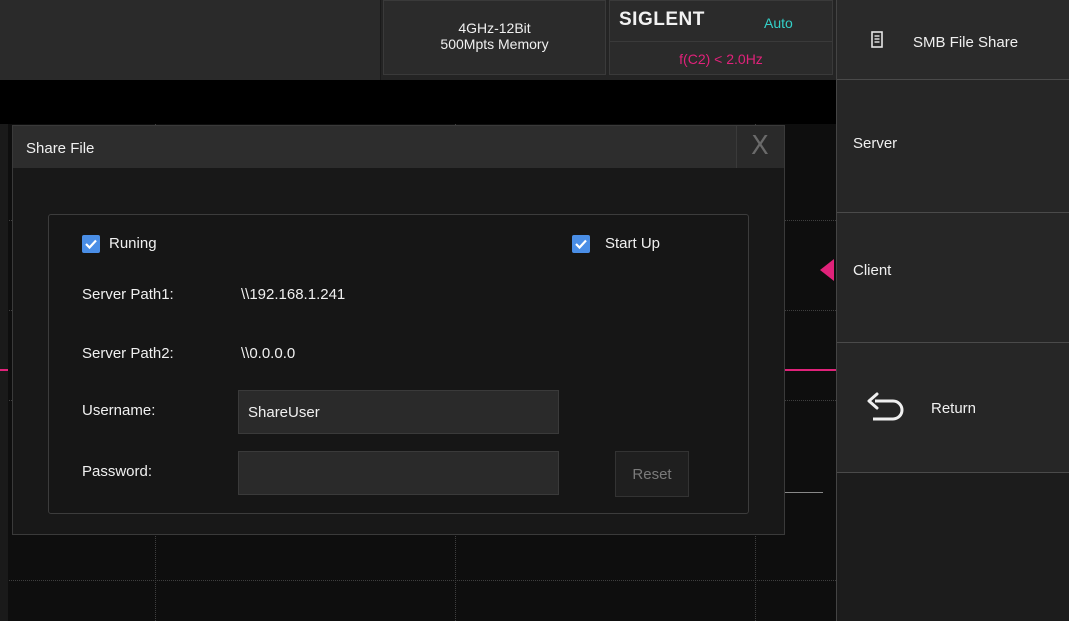 The height and width of the screenshot is (621, 1069). I want to click on trigger-box: SIGLENT Auto f(C2) < 2.0Hz, so click(721, 37).